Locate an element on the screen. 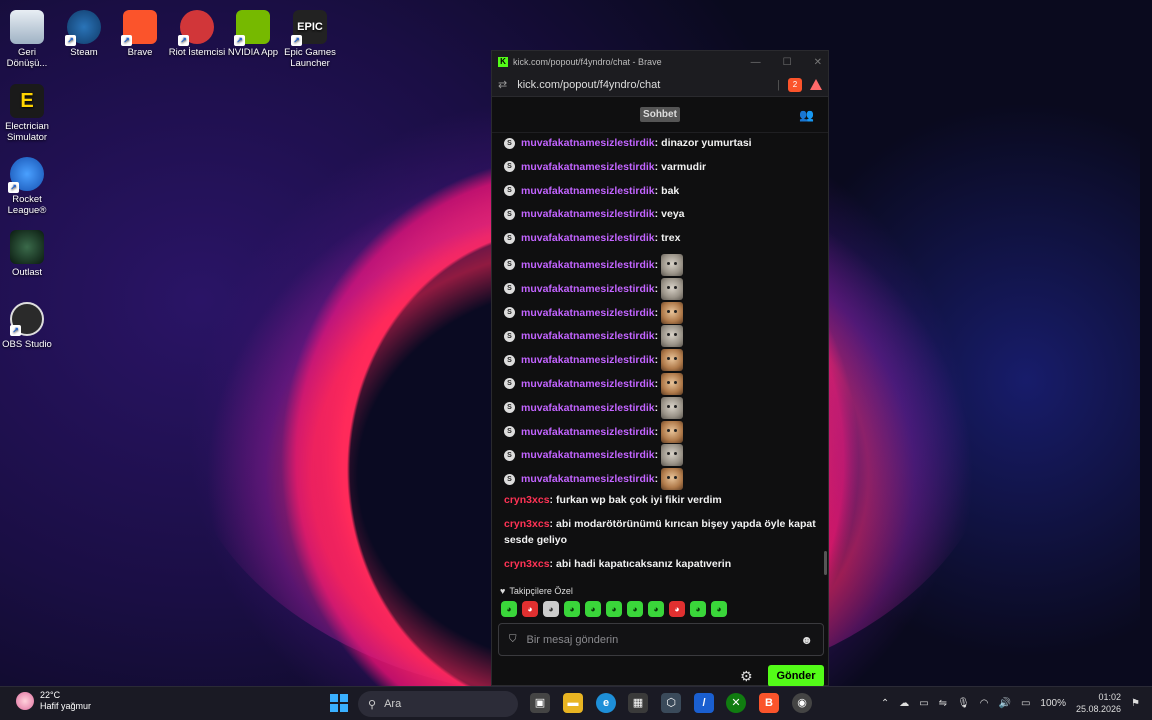 The image size is (1152, 720). desktop-icon-outlast: Outlast is located at coordinates (29, 254).